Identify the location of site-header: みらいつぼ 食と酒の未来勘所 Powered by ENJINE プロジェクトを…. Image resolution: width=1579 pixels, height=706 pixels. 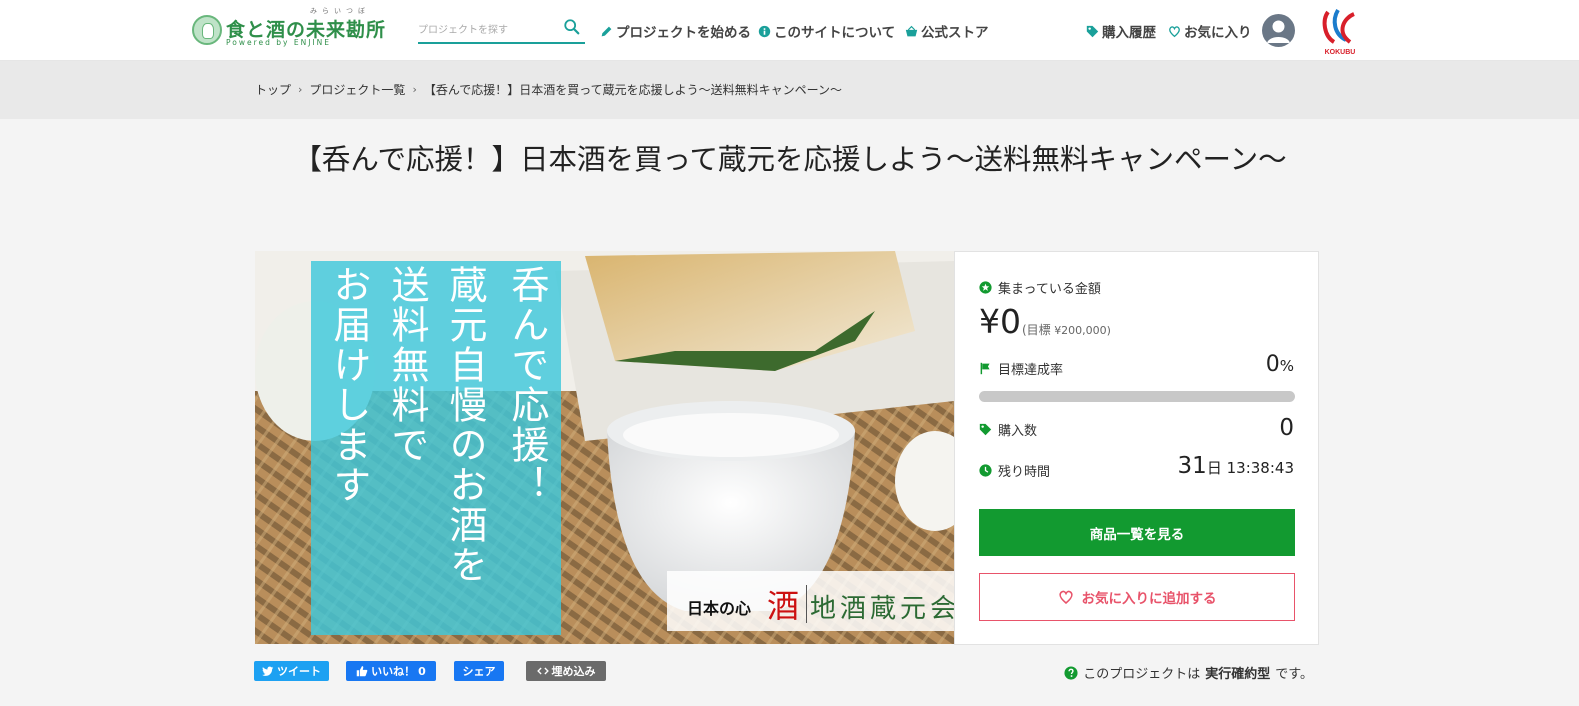
(789, 30).